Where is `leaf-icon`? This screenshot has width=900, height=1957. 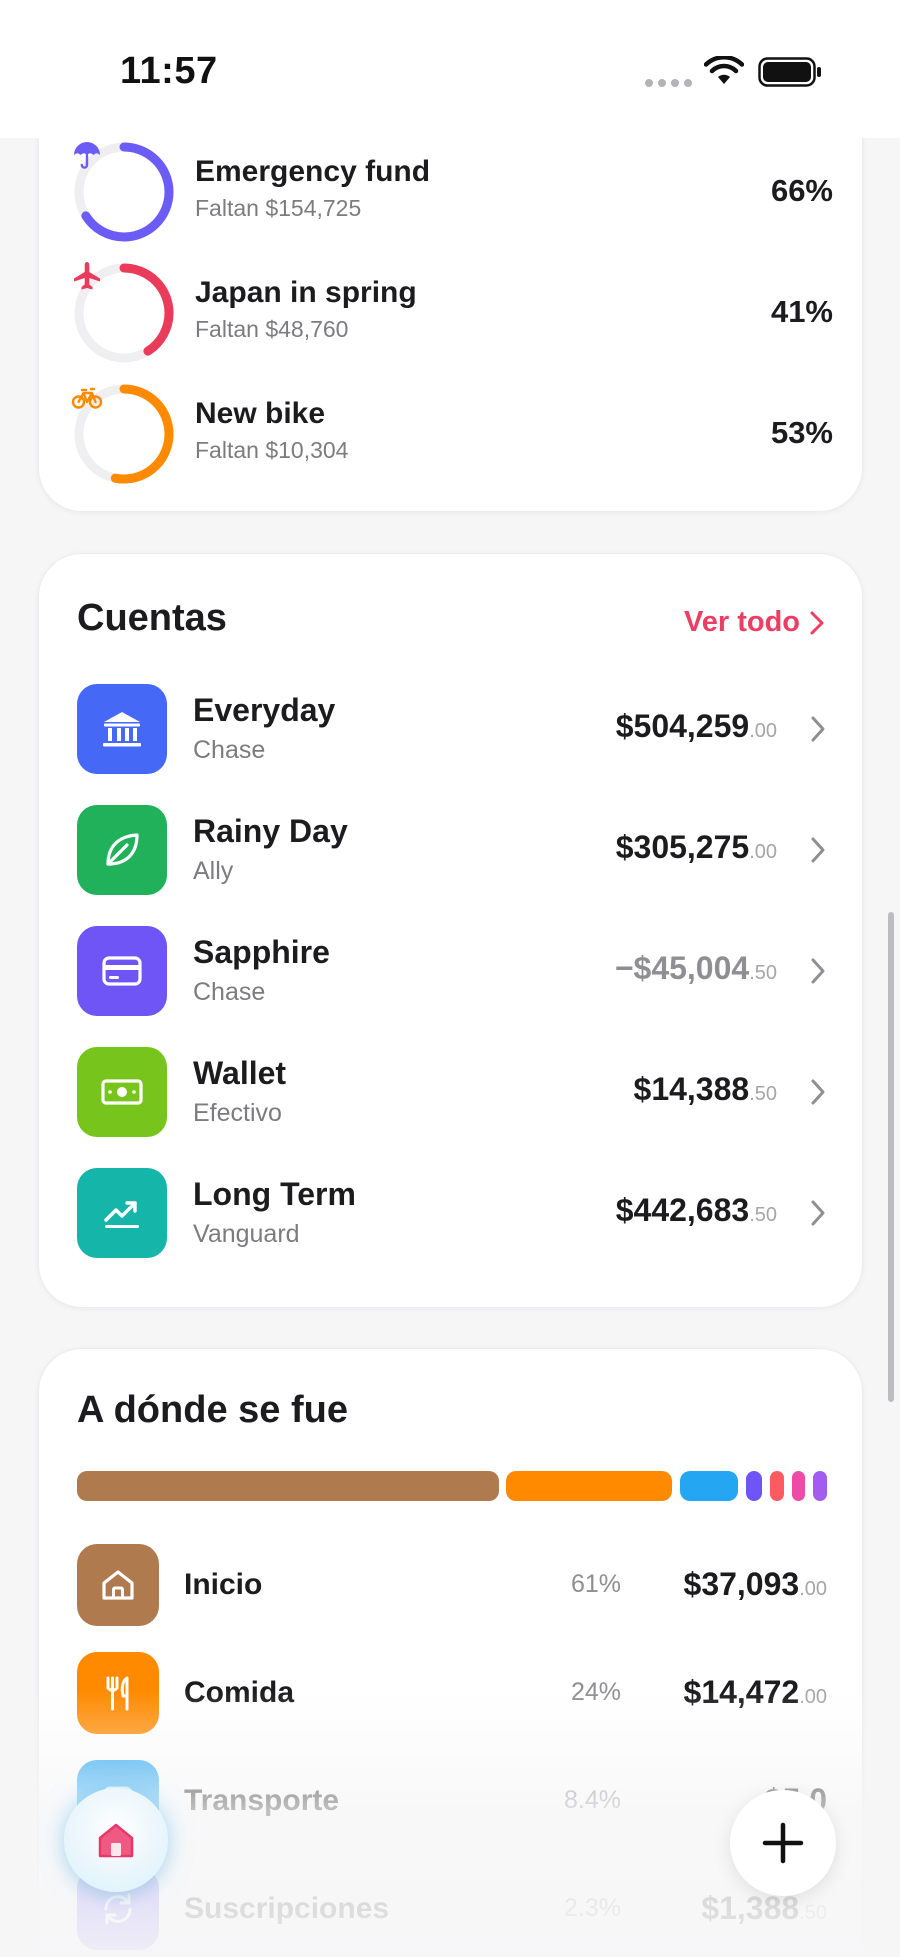
leaf-icon is located at coordinates (122, 849).